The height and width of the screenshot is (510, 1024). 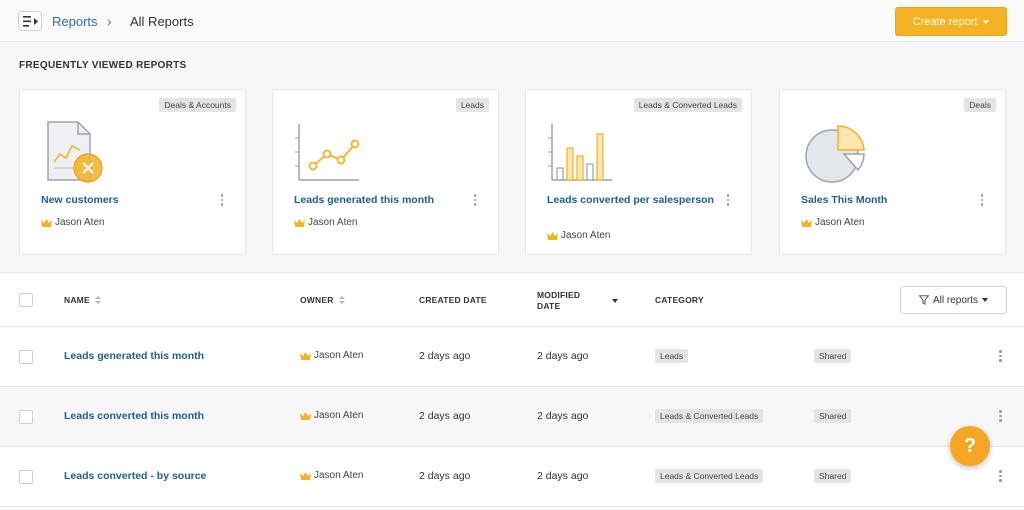 I want to click on breadcrumb-reports-link: Reports, so click(x=75, y=21).